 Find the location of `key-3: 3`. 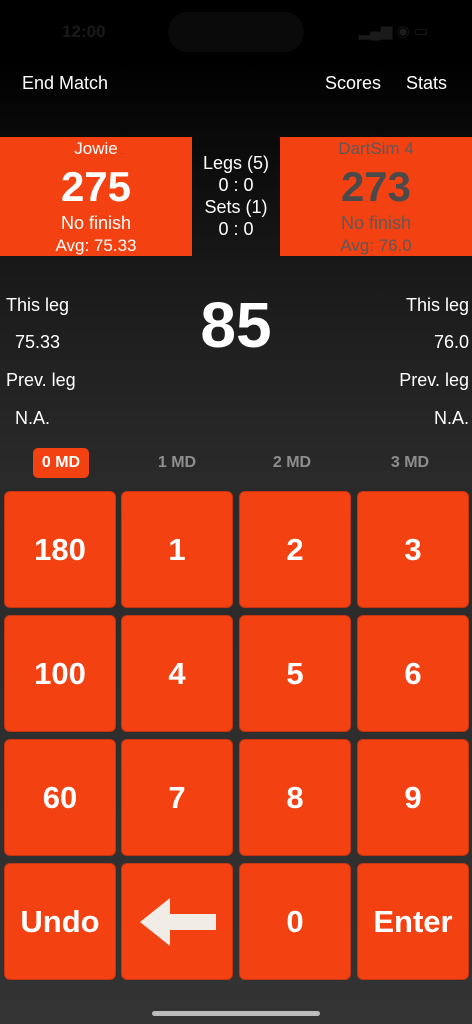

key-3: 3 is located at coordinates (413, 549).